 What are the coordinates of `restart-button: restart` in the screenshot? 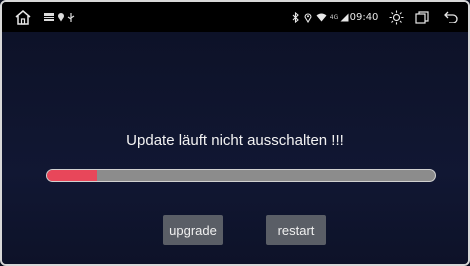 It's located at (296, 230).